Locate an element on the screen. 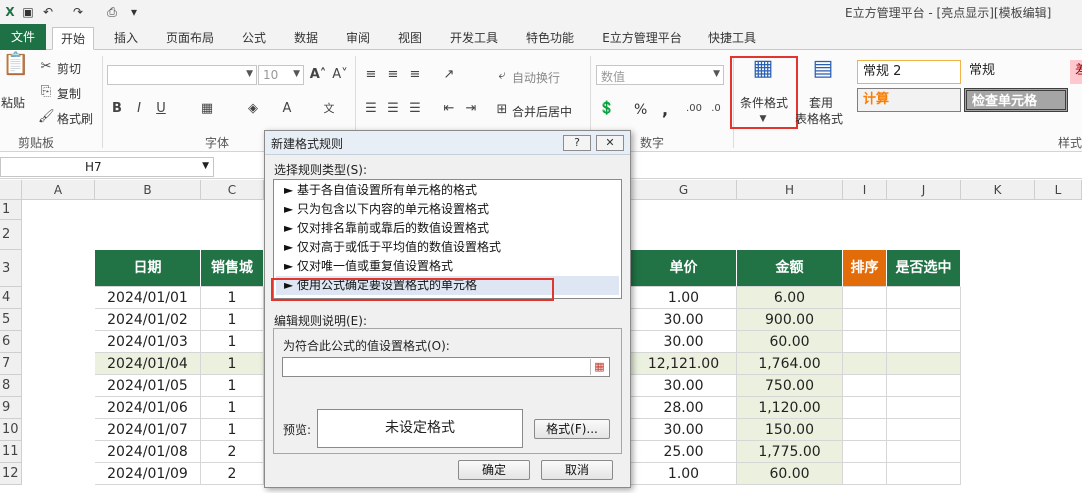  column-header-a: A is located at coordinates (58, 190).